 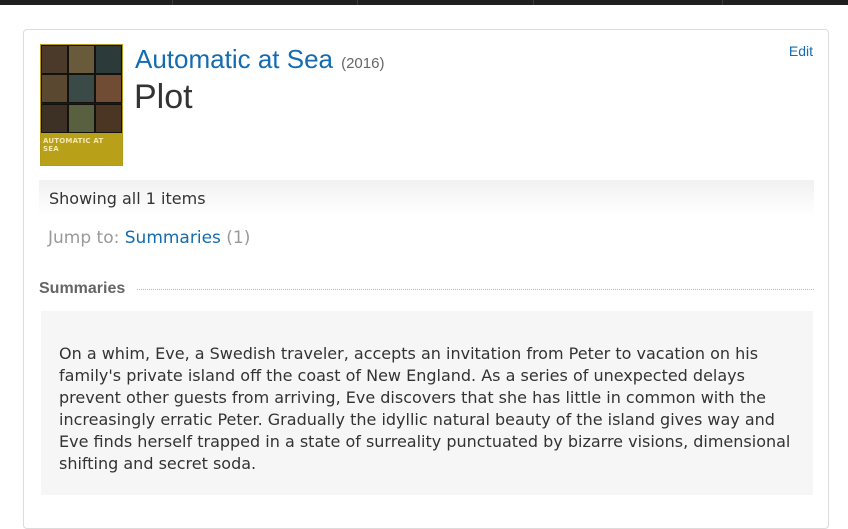 I want to click on showing-items-bar: Showing all 1 items, so click(x=426, y=198).